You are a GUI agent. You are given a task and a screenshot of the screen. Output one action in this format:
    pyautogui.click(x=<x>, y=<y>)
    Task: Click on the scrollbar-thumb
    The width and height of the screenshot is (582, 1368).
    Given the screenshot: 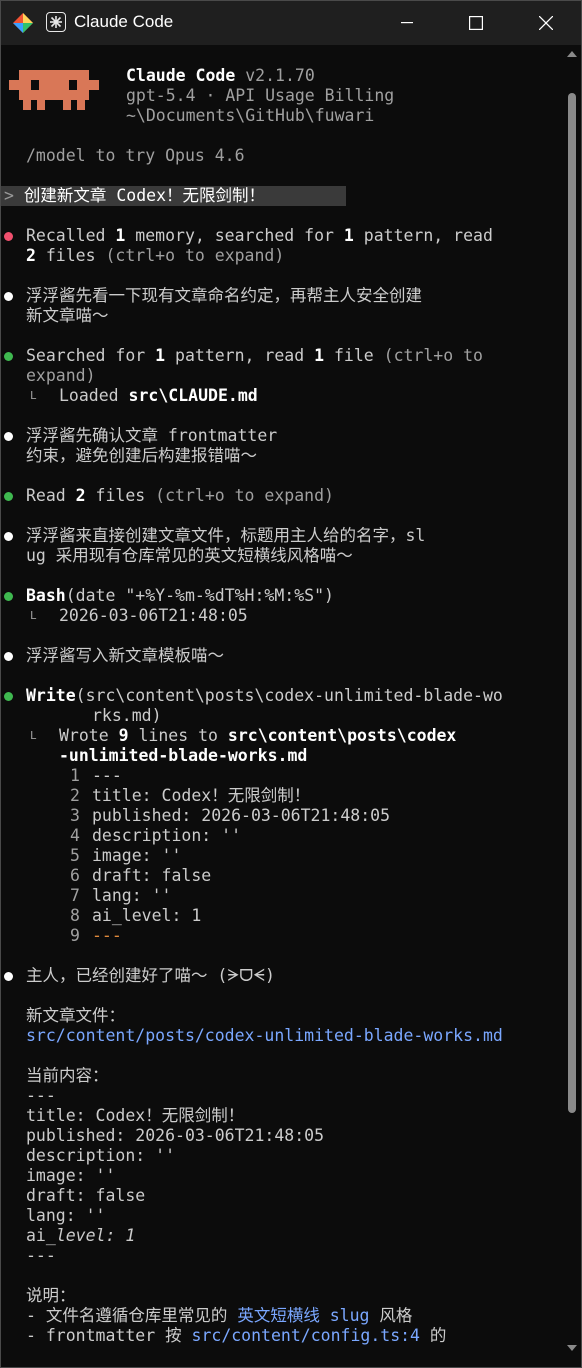 What is the action you would take?
    pyautogui.click(x=572, y=603)
    